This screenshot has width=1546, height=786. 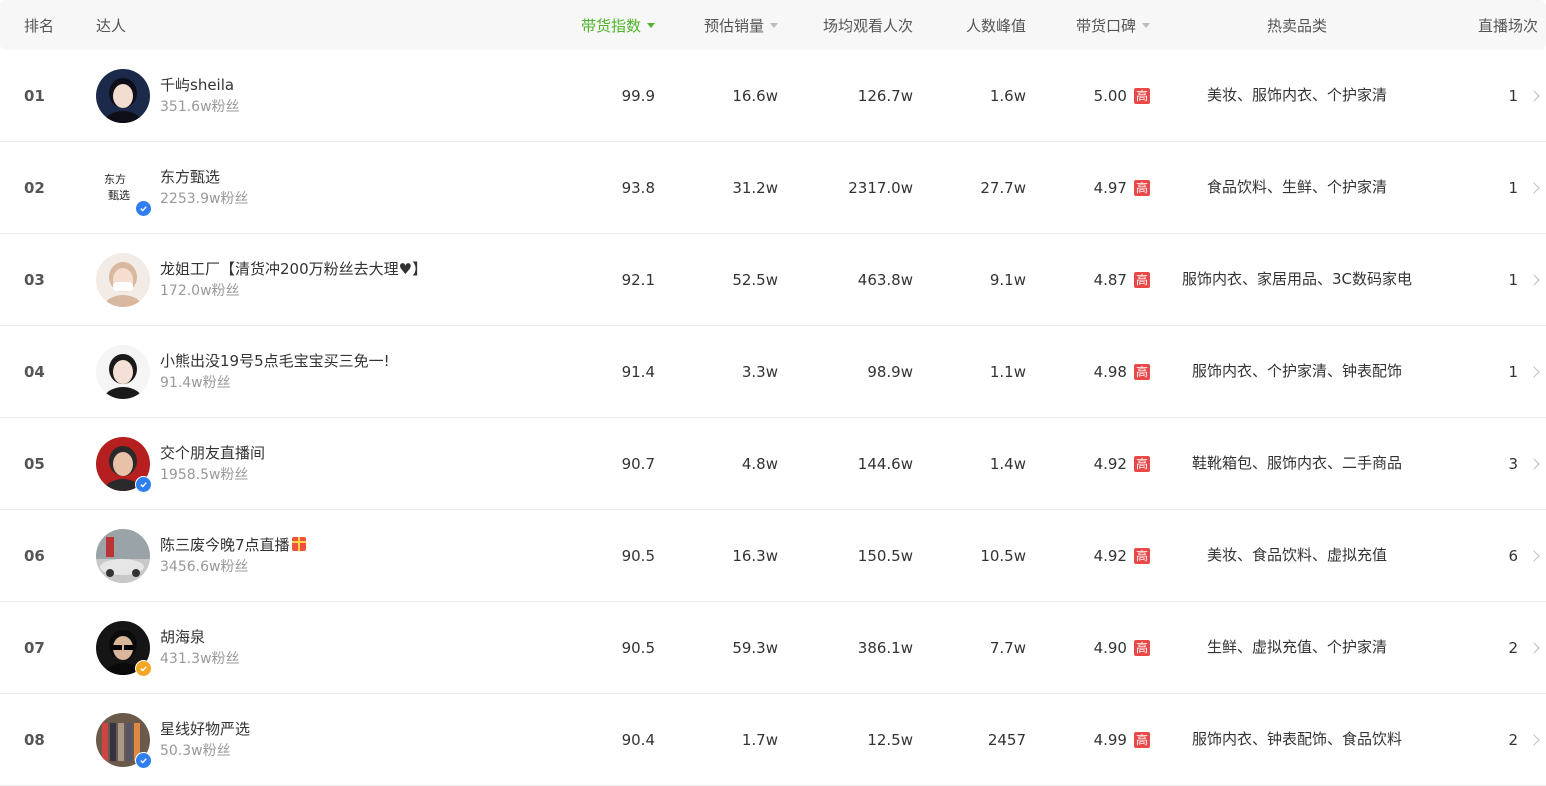 I want to click on views-value: 126.7w, so click(x=885, y=95).